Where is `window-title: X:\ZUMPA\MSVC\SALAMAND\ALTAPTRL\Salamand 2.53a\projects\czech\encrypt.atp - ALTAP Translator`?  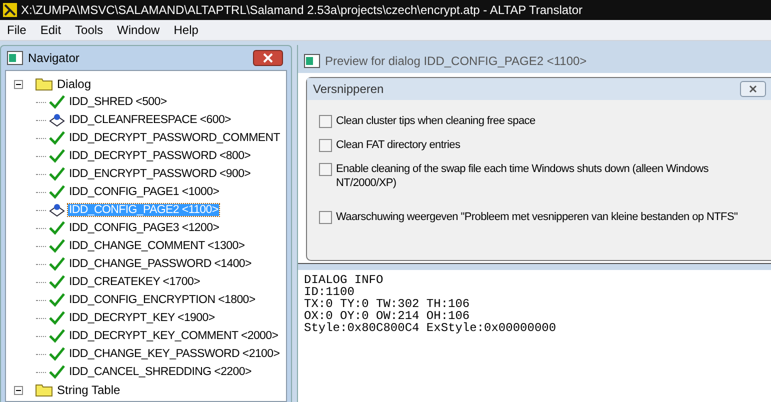 window-title: X:\ZUMPA\MSVC\SALAMAND\ALTAPTRL\Salamand 2.53a\projects\czech\encrypt.atp - ALTAP Translator is located at coordinates (302, 10).